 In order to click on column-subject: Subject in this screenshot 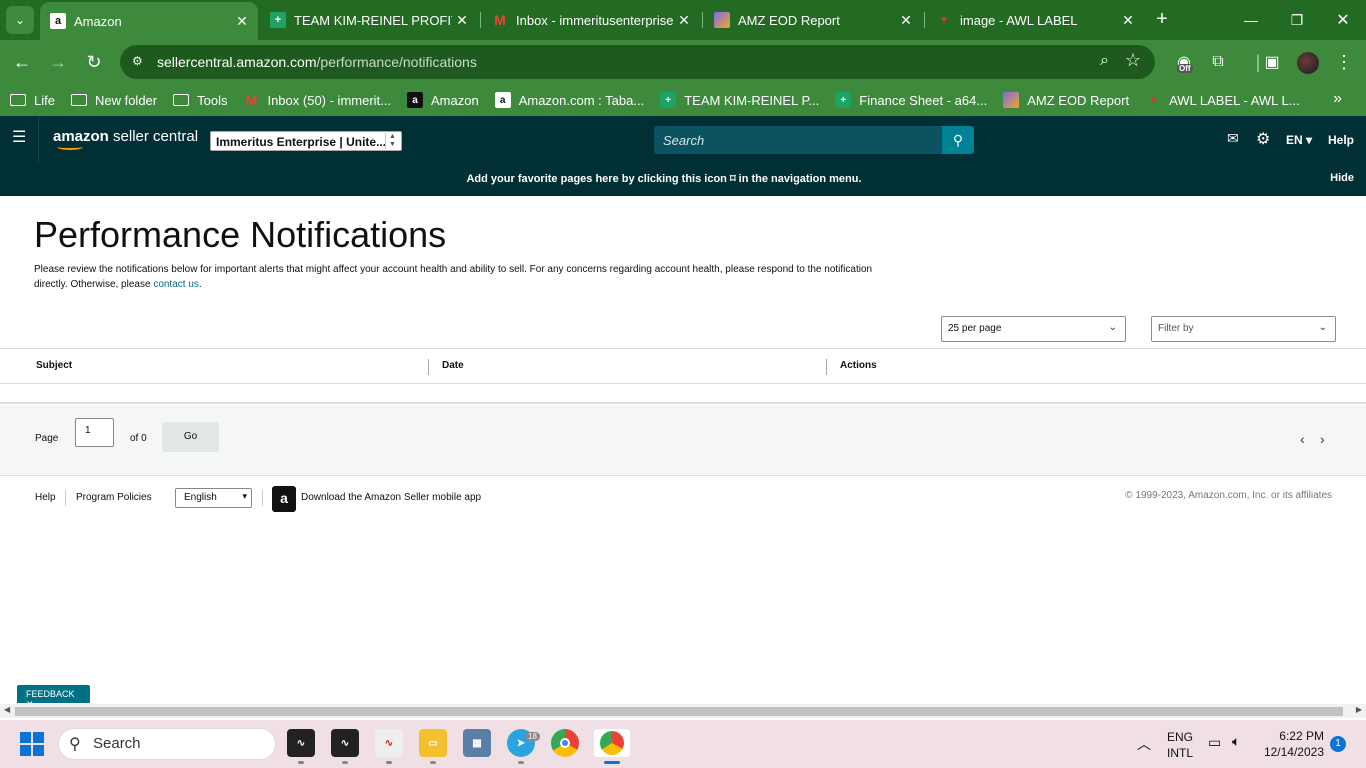, I will do `click(54, 365)`.